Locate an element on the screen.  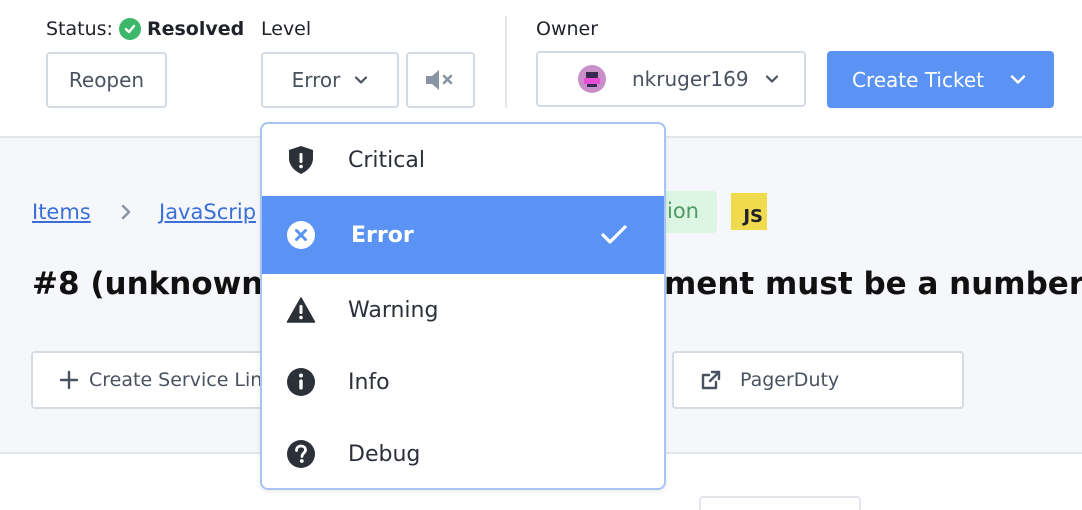
plus-icon is located at coordinates (69, 380).